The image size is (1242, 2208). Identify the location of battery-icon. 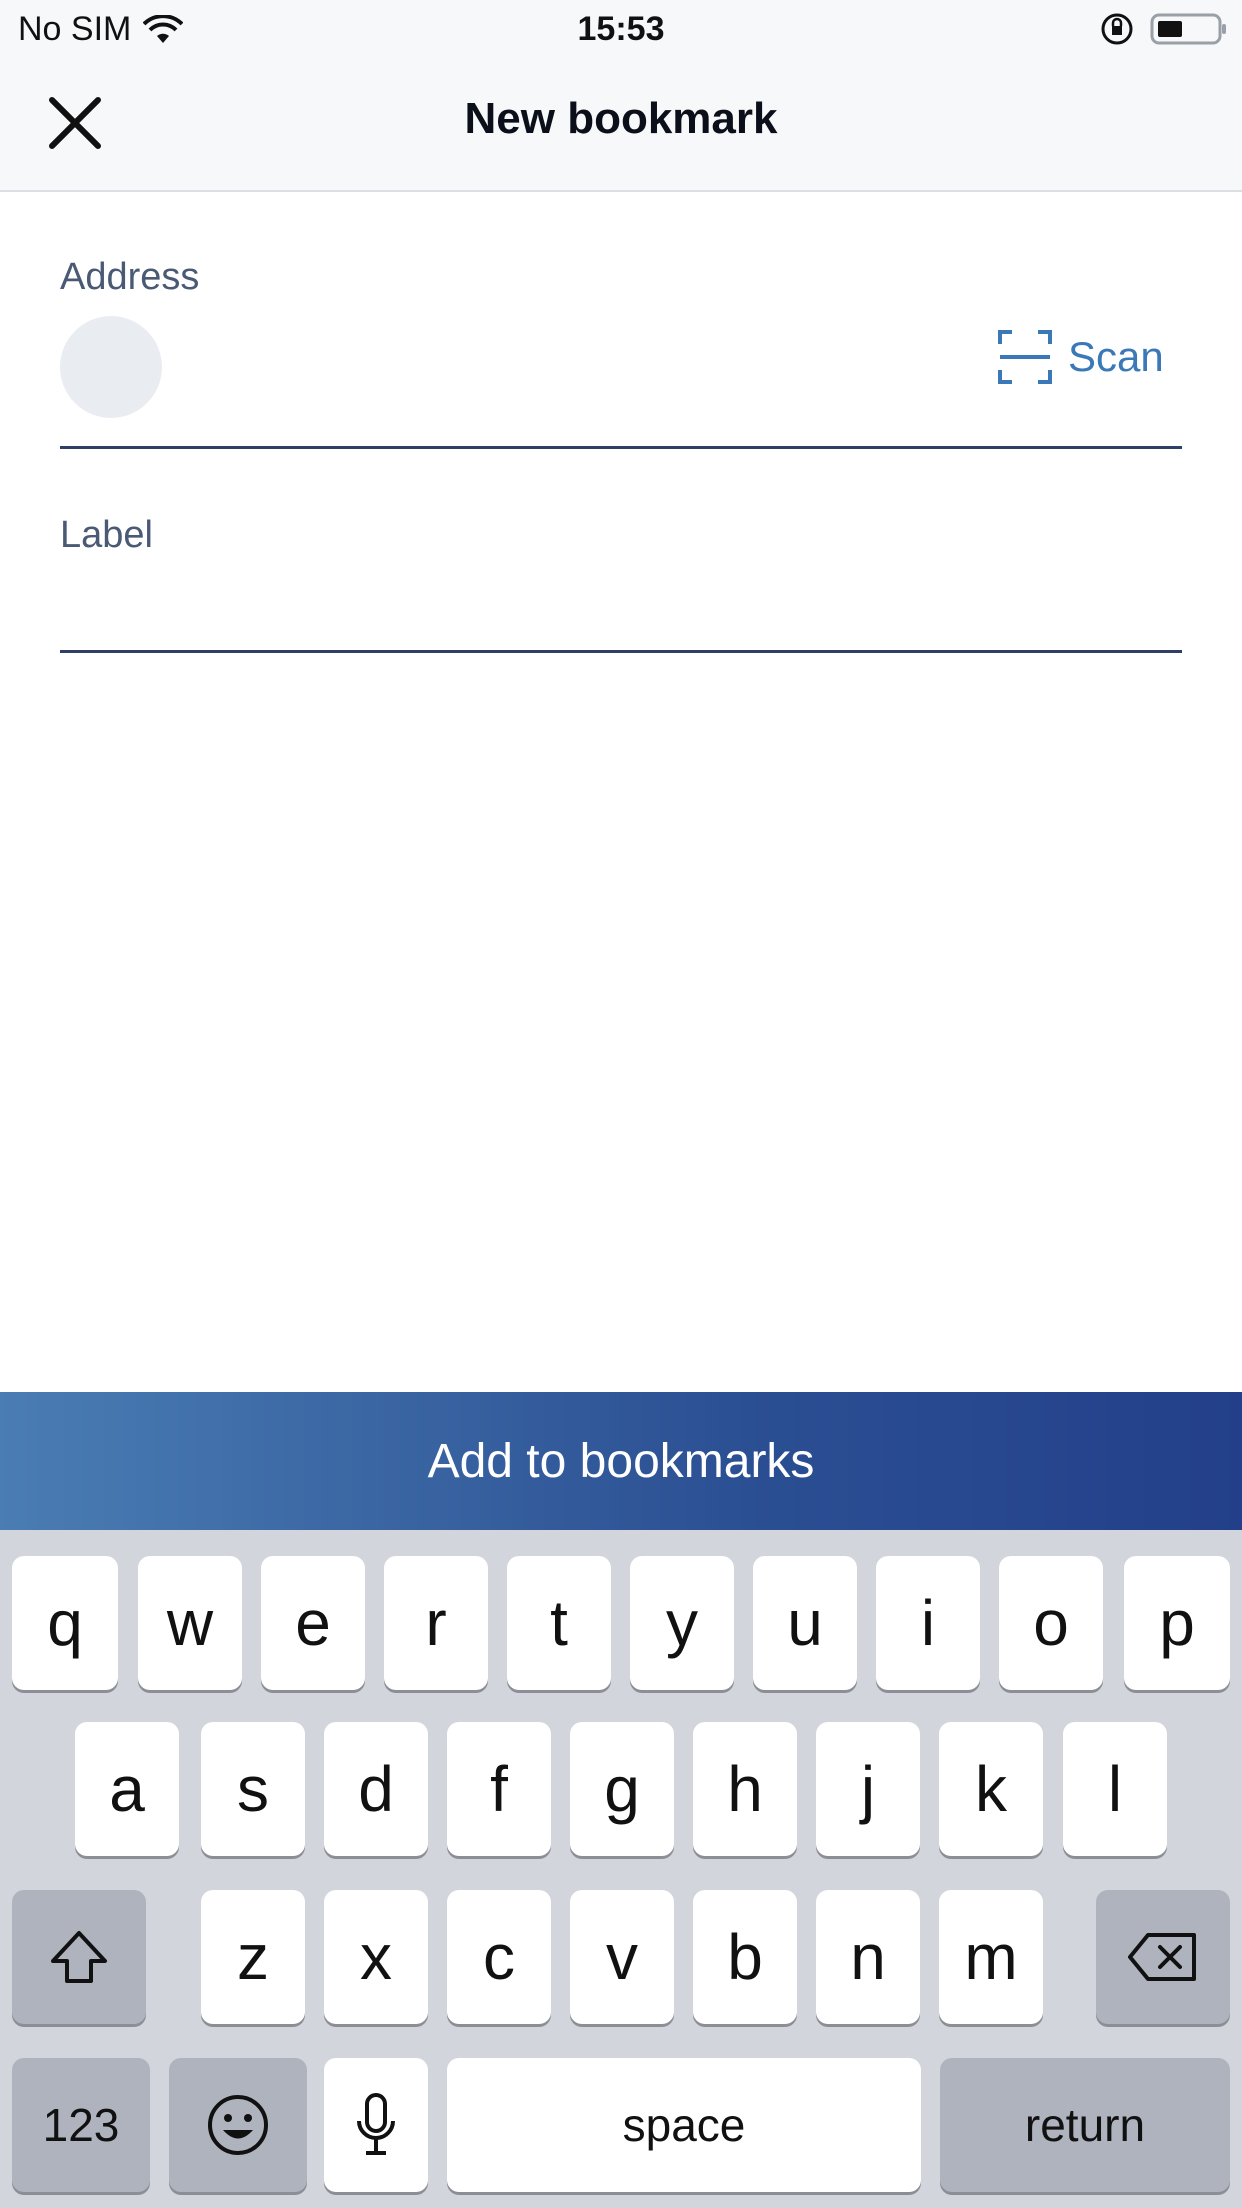
(1188, 29).